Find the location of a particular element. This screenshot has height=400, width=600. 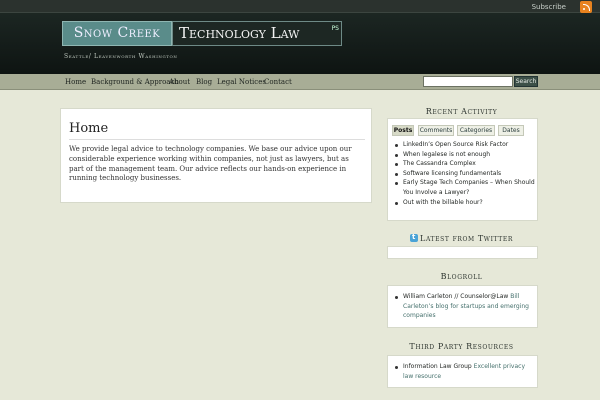

list-item: Out with the billable hour? is located at coordinates (464, 203).